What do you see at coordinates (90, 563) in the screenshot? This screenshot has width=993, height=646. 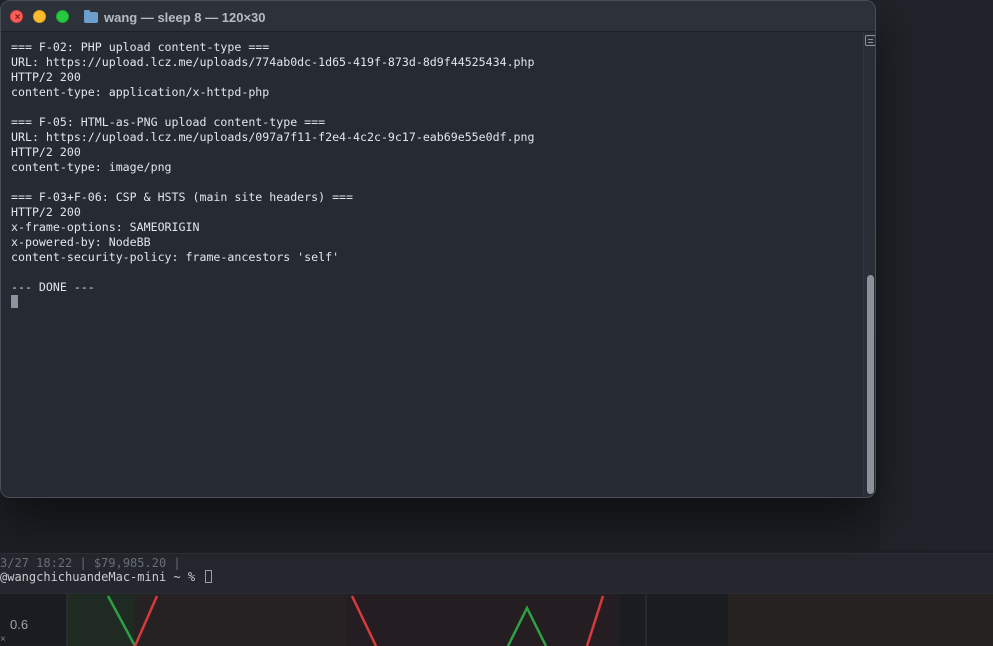 I see `background-terminal-status-line: 3/27 18:22 | $79,985.20 |` at bounding box center [90, 563].